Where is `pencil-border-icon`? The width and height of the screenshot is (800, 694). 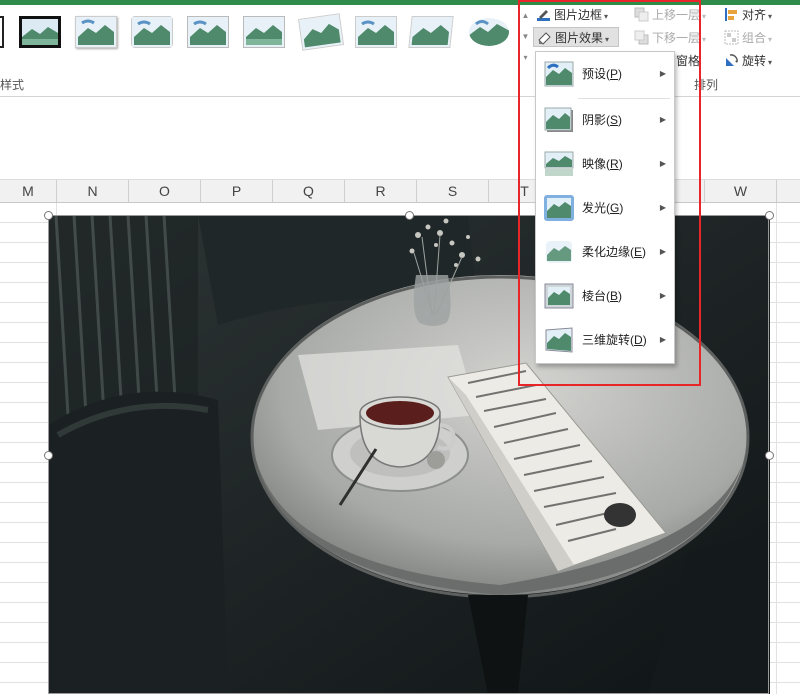 pencil-border-icon is located at coordinates (543, 14).